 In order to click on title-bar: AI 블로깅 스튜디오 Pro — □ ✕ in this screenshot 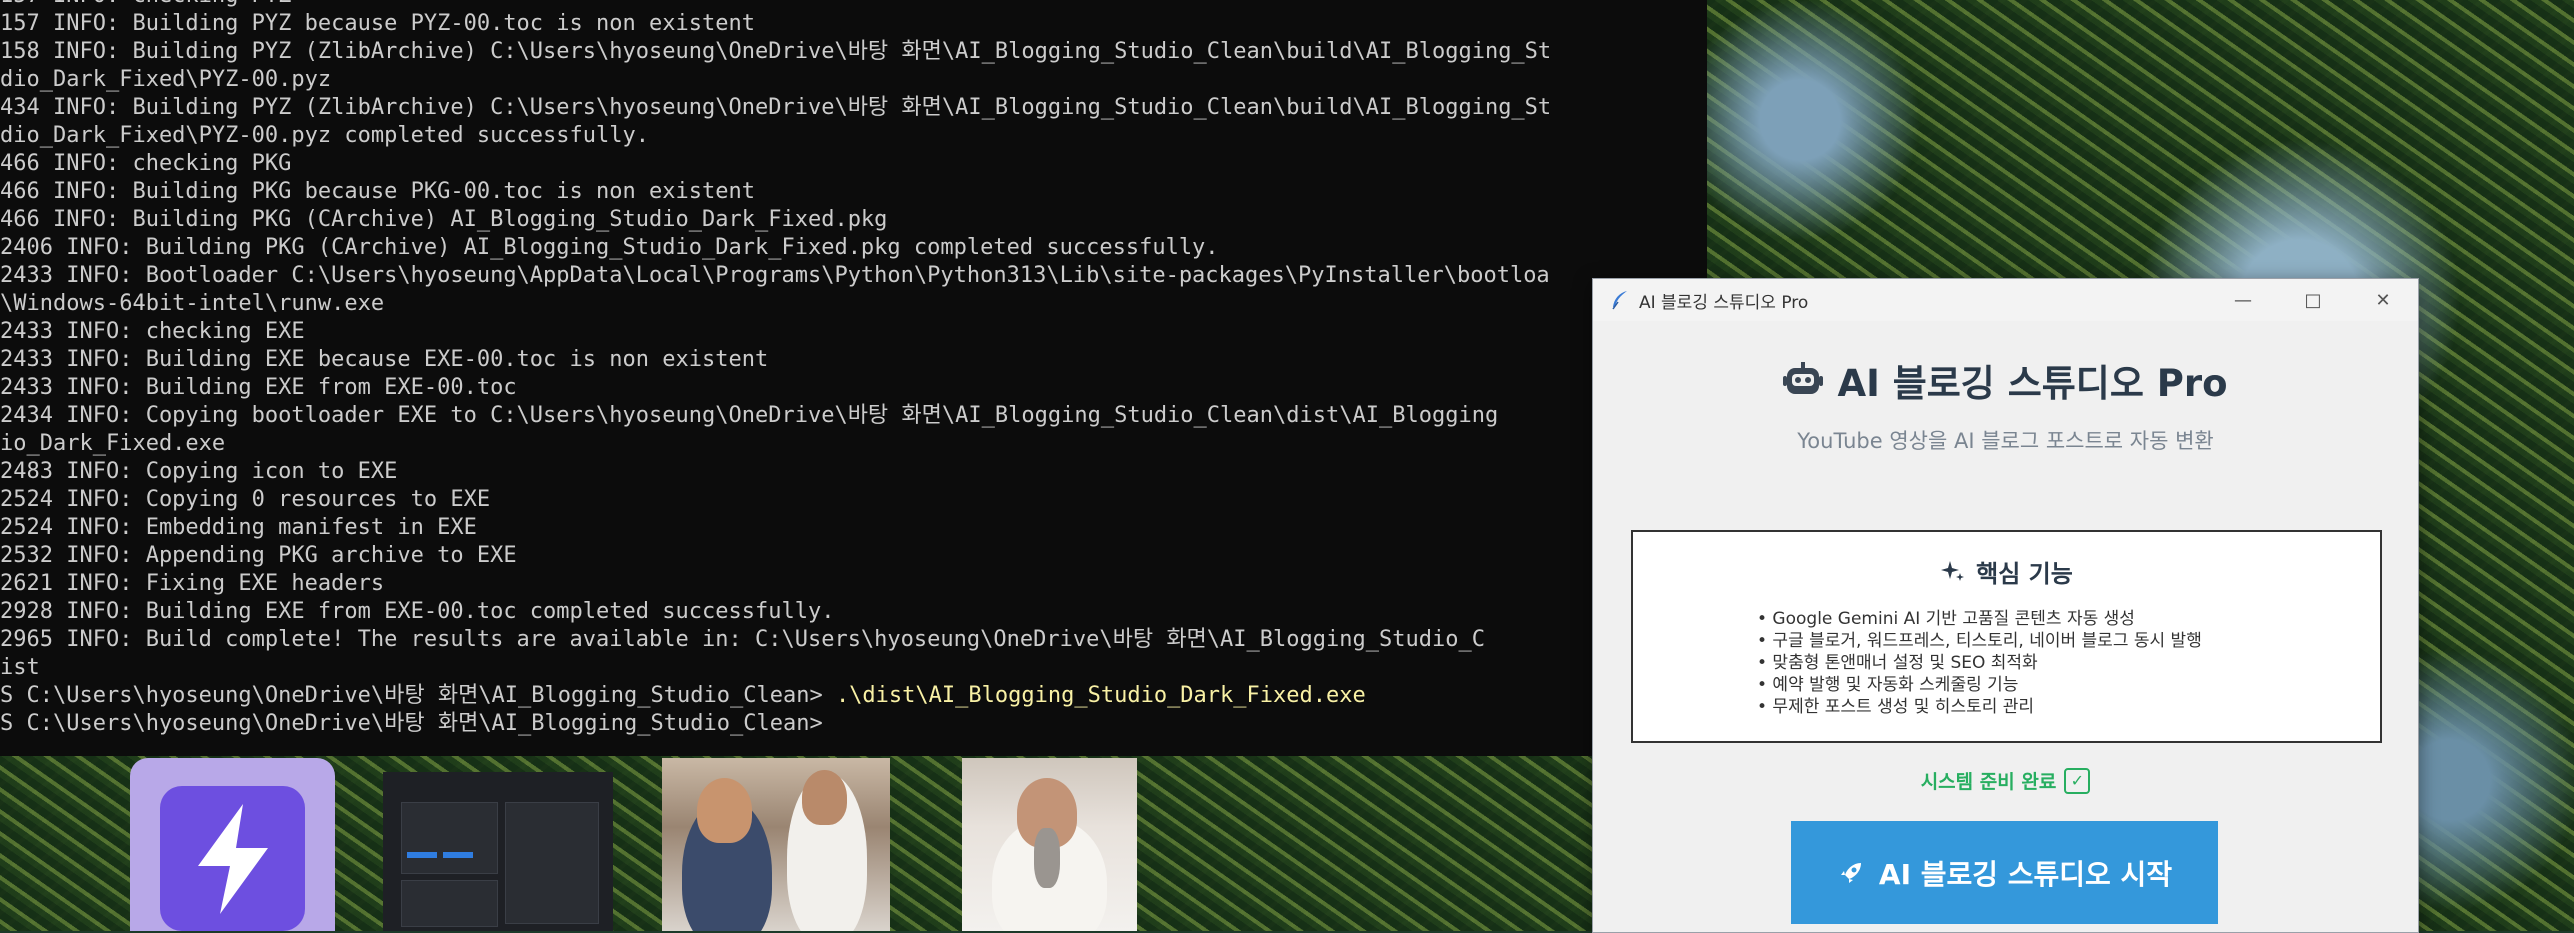, I will do `click(2005, 300)`.